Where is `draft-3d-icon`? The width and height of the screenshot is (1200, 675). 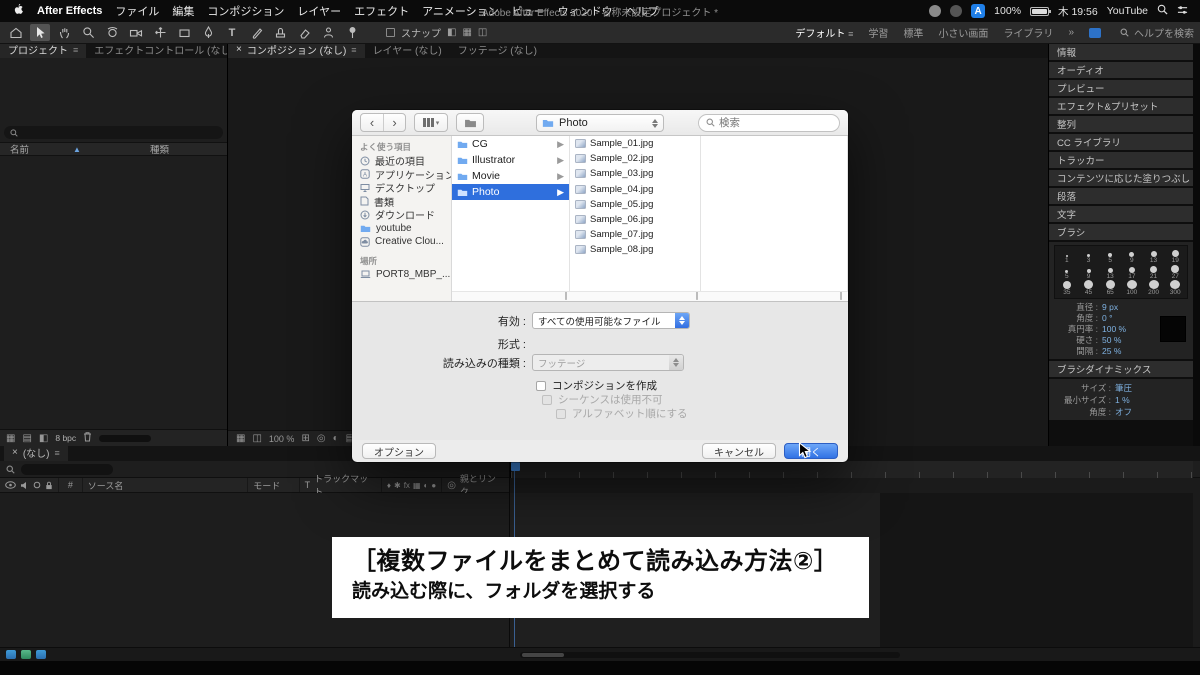
draft-3d-icon is located at coordinates (26, 654).